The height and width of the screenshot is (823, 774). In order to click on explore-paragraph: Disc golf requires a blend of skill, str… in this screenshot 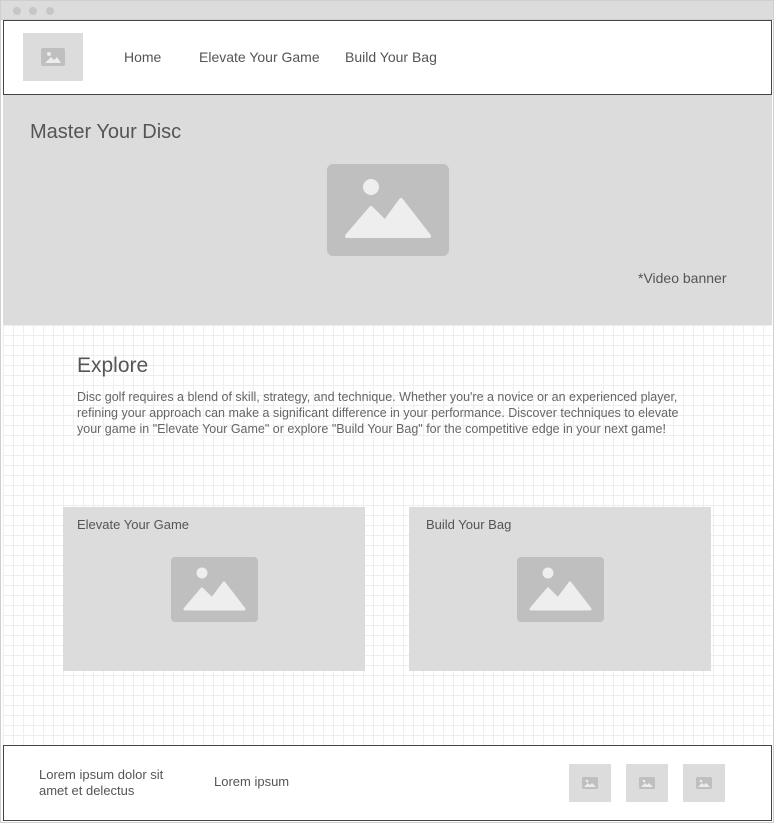, I will do `click(378, 413)`.